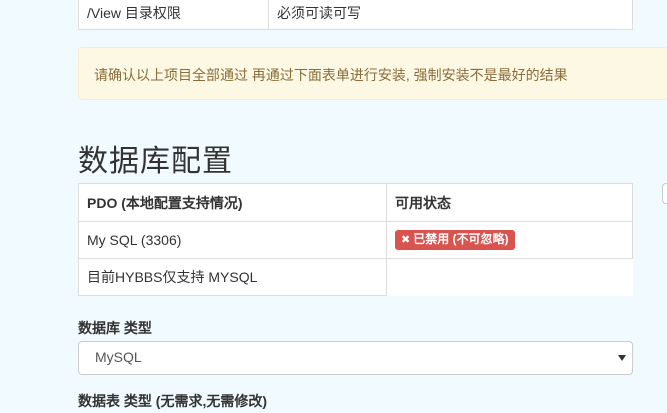 The image size is (667, 413). What do you see at coordinates (232, 277) in the screenshot?
I see `db-name-cell: 目前HYBBS仅支持 MYSQL` at bounding box center [232, 277].